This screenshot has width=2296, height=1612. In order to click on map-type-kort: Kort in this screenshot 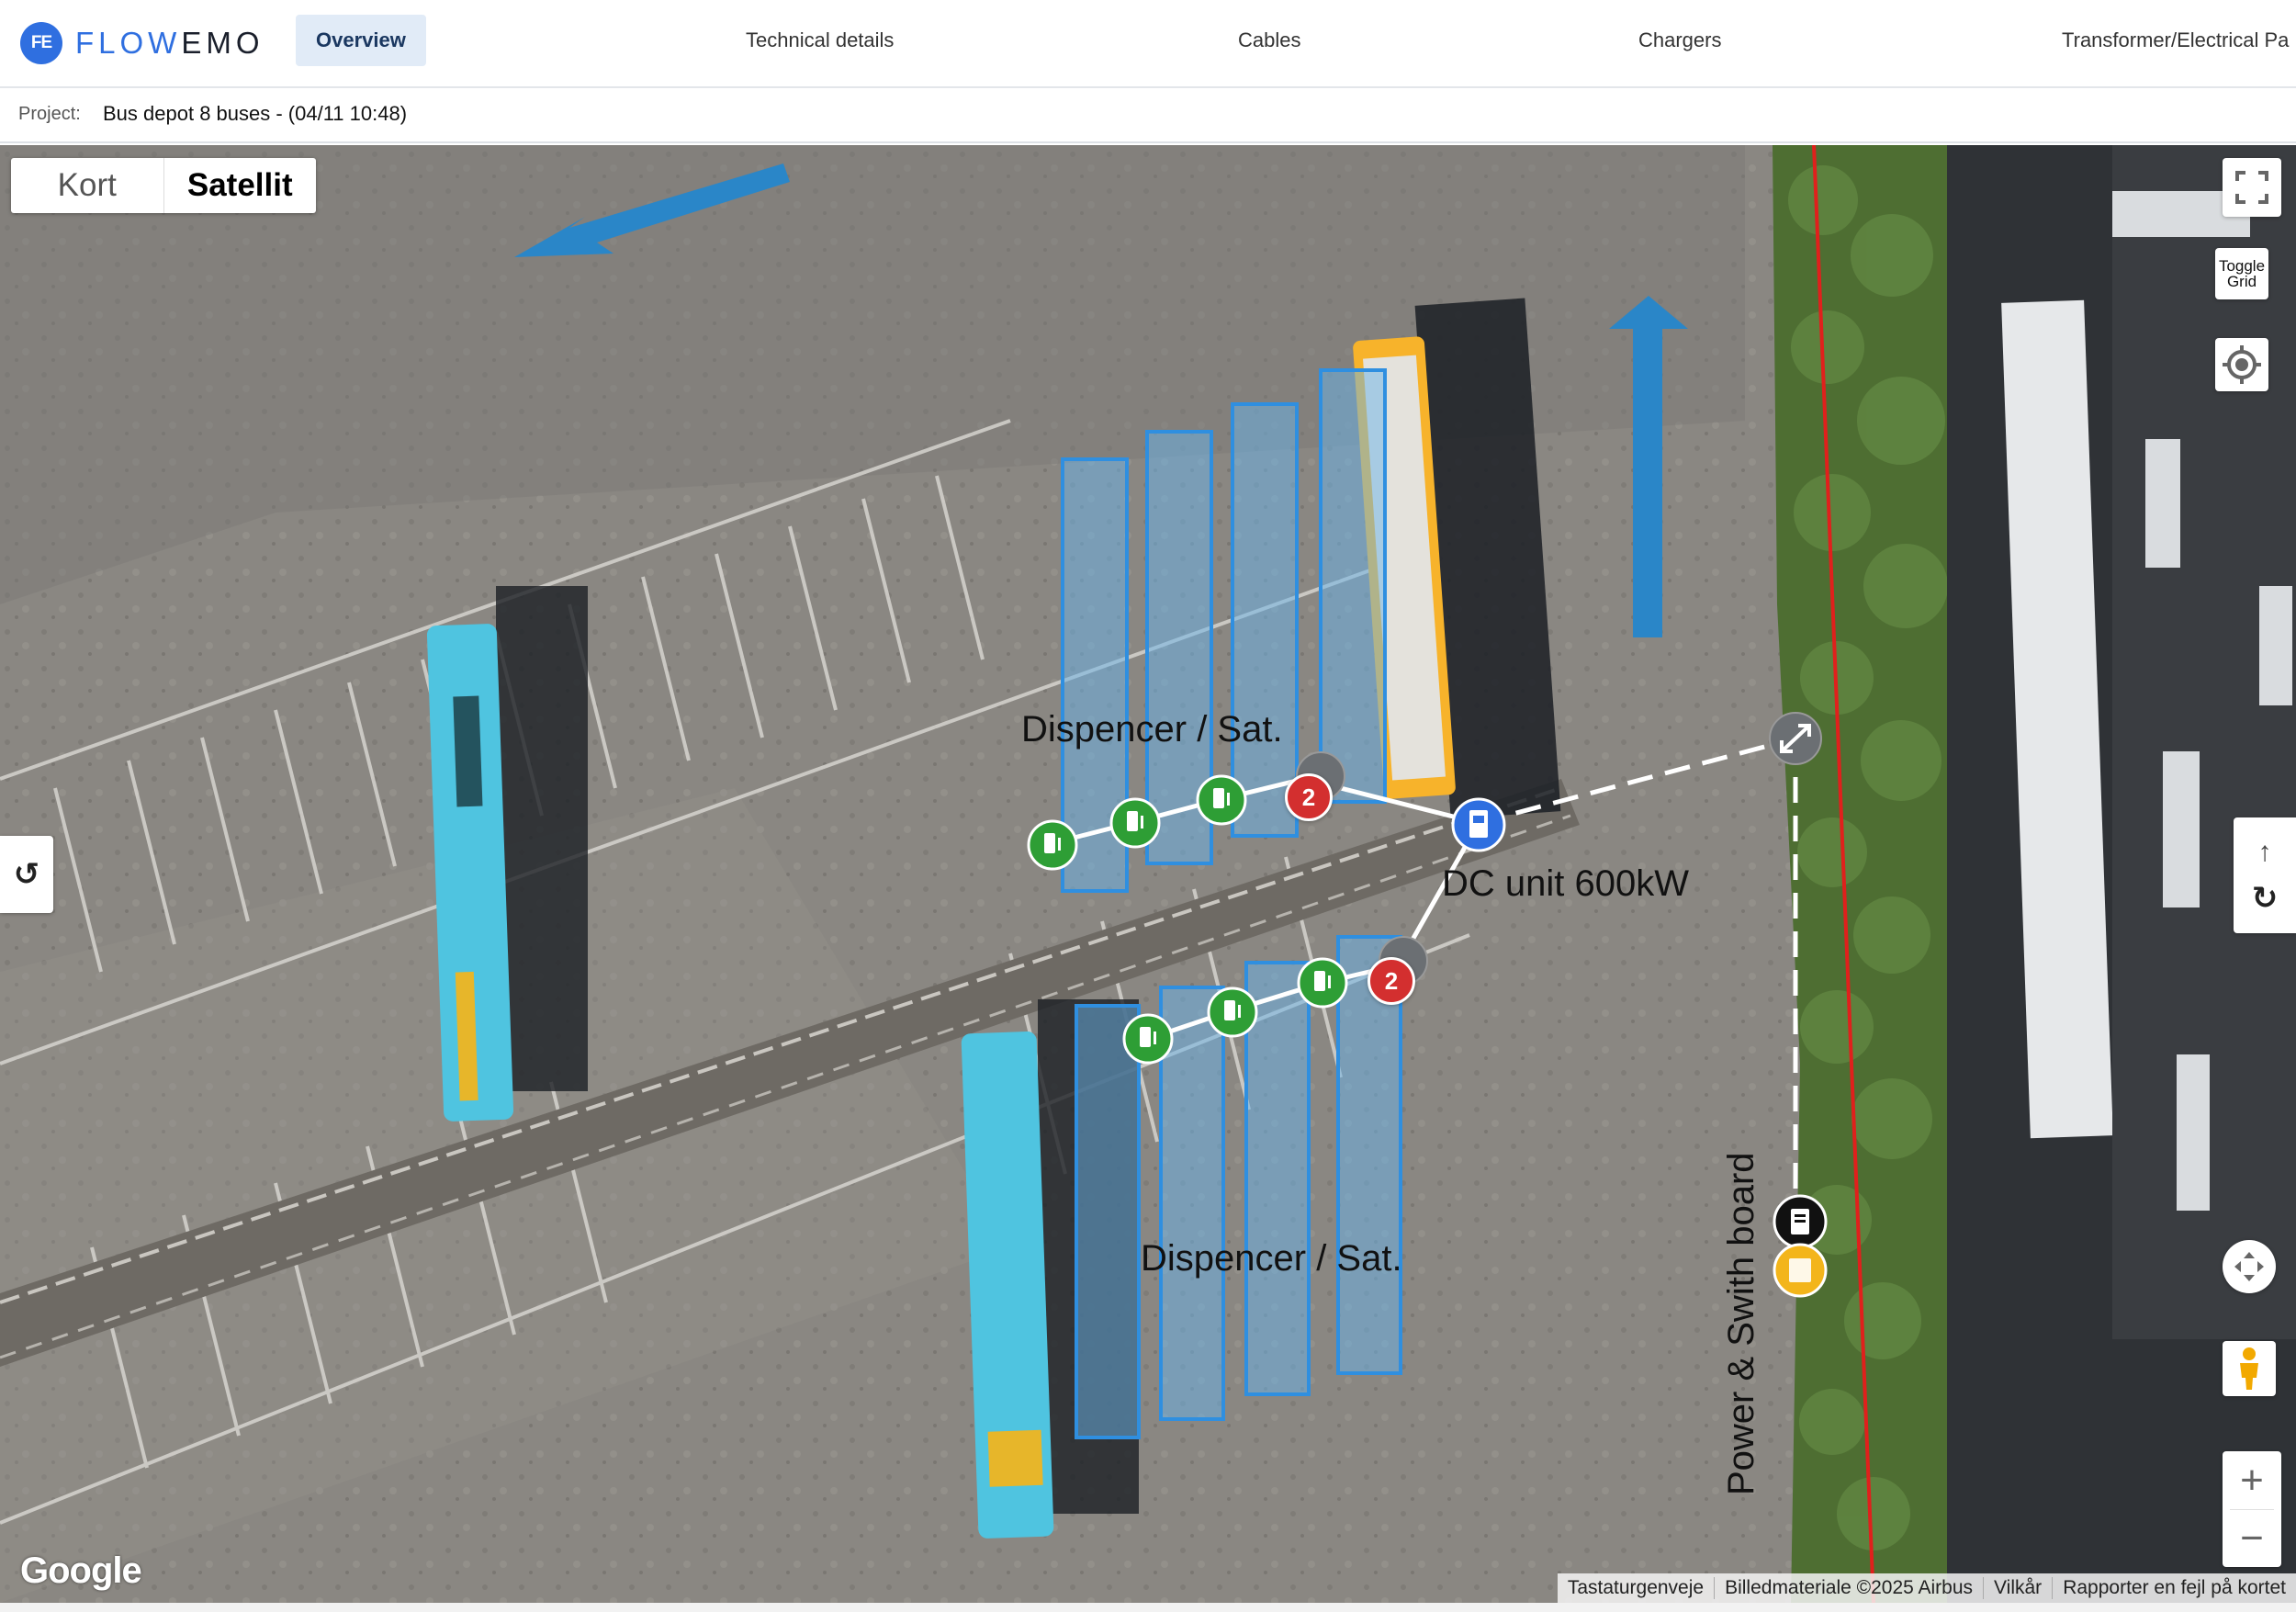, I will do `click(87, 185)`.